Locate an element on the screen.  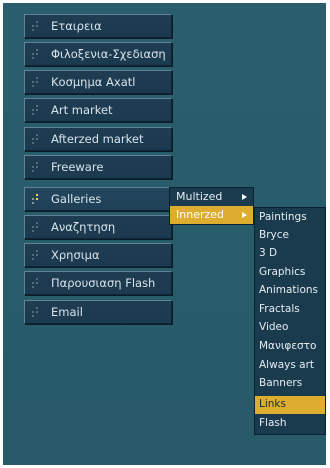
menu-item-label: Χρησιμα is located at coordinates (75, 255).